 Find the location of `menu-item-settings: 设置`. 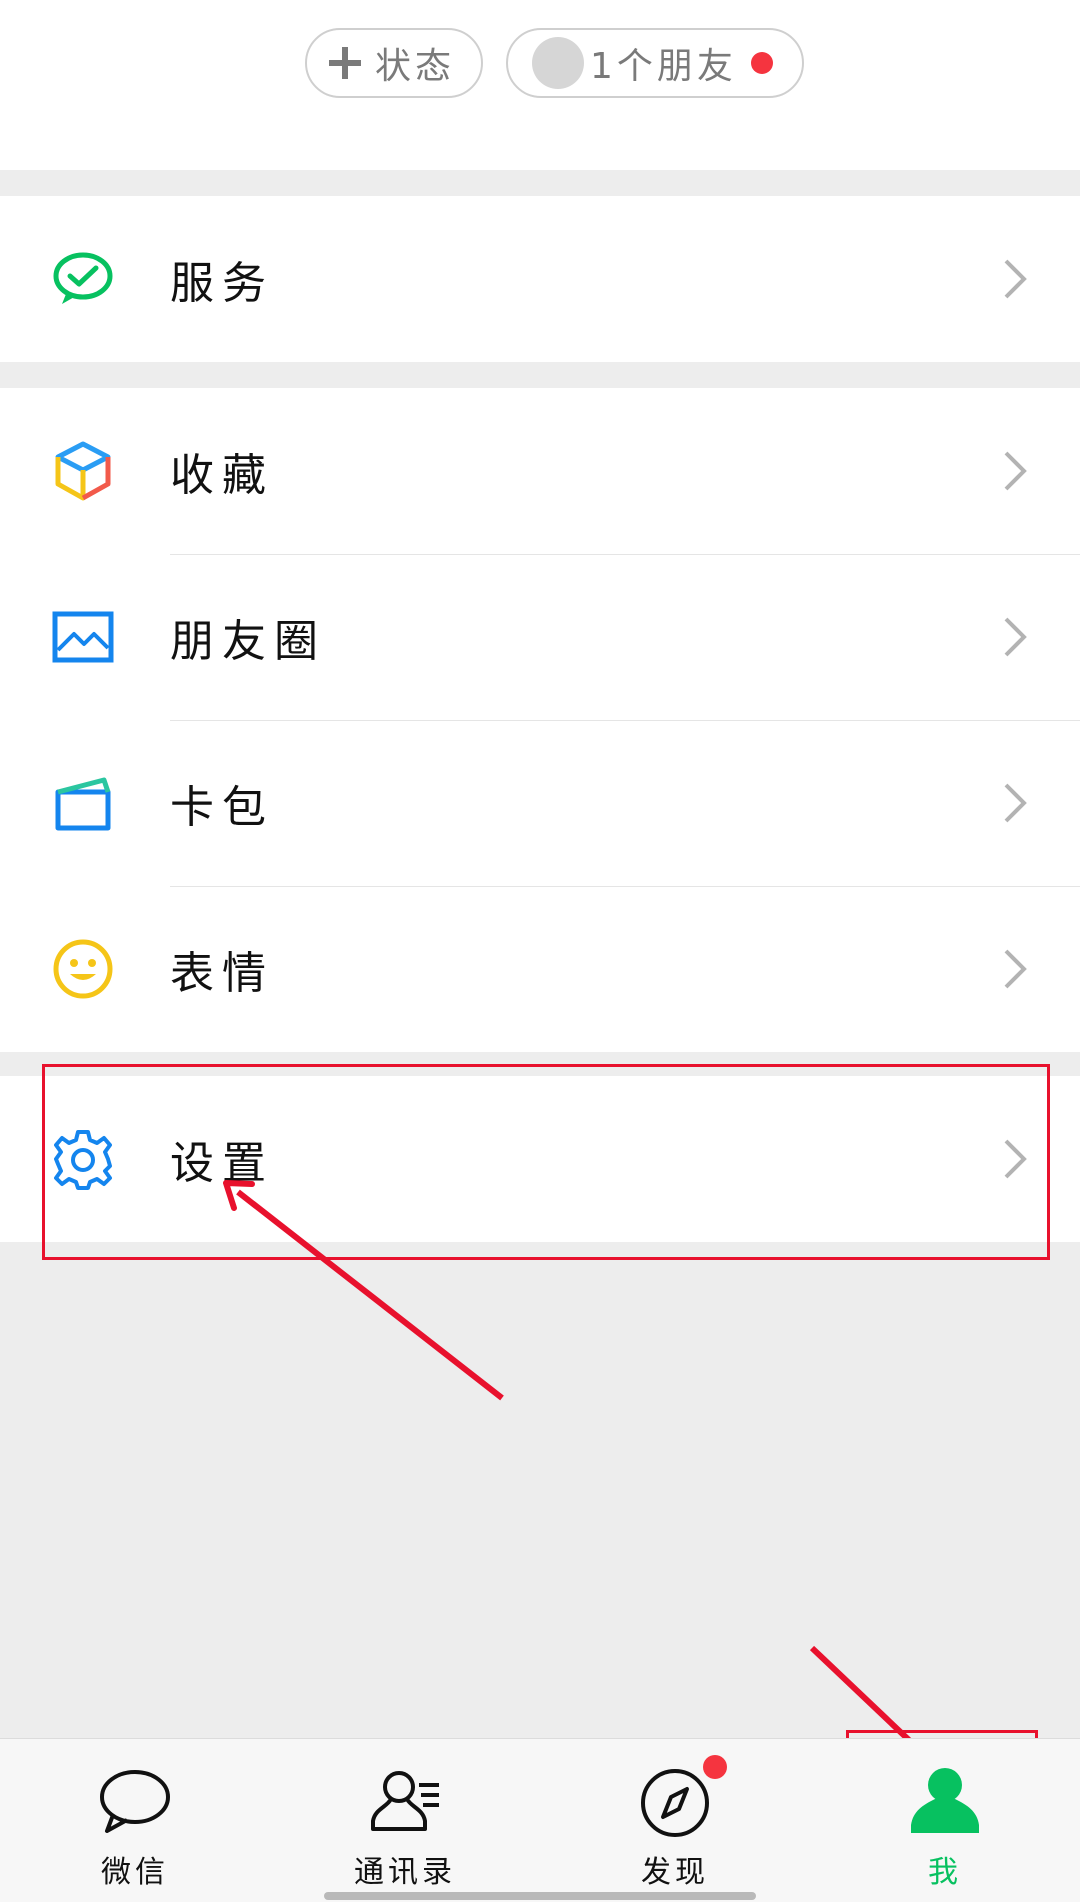

menu-item-settings: 设置 is located at coordinates (540, 1159).